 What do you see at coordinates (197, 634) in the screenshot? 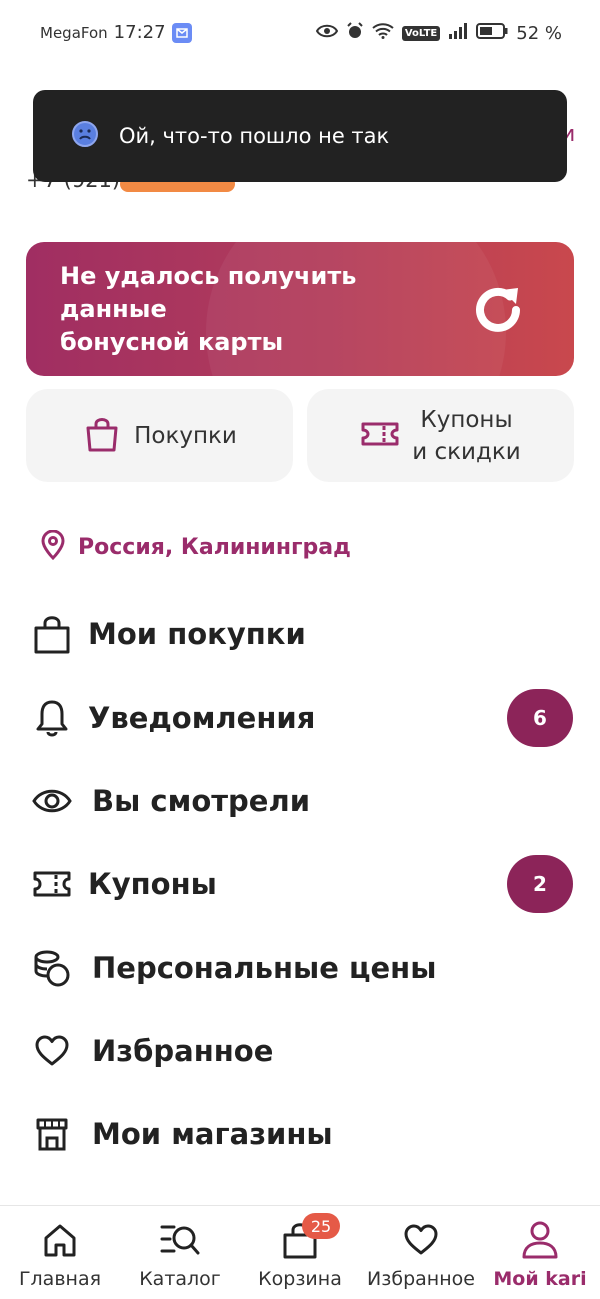
I see `menu-label: Мои покупки` at bounding box center [197, 634].